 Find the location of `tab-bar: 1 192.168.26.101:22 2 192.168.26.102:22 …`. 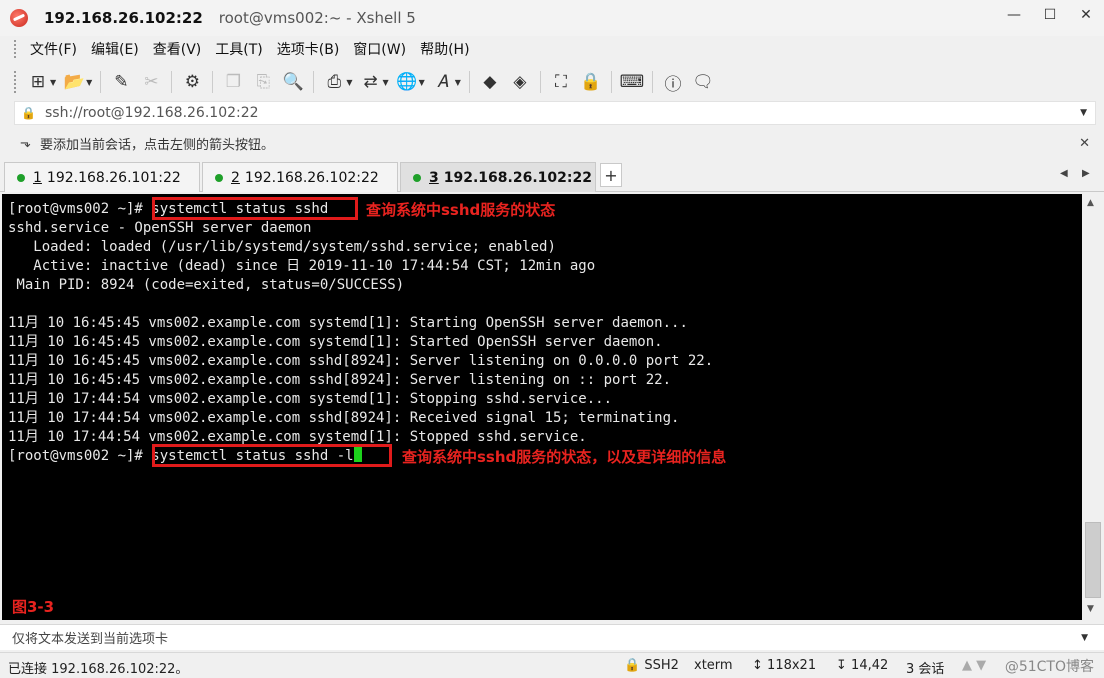

tab-bar: 1 192.168.26.101:22 2 192.168.26.102:22 … is located at coordinates (552, 176).